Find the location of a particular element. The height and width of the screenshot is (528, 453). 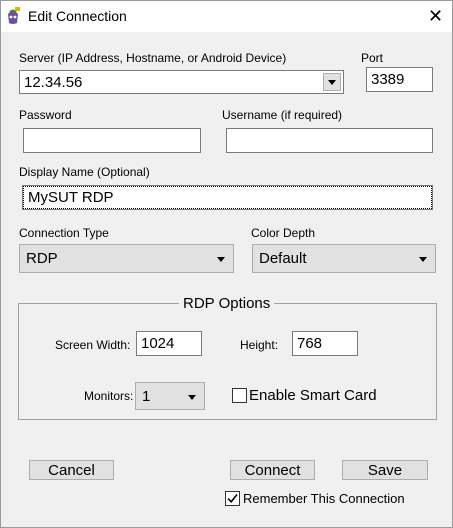

close-icon: ✕ is located at coordinates (435, 16).